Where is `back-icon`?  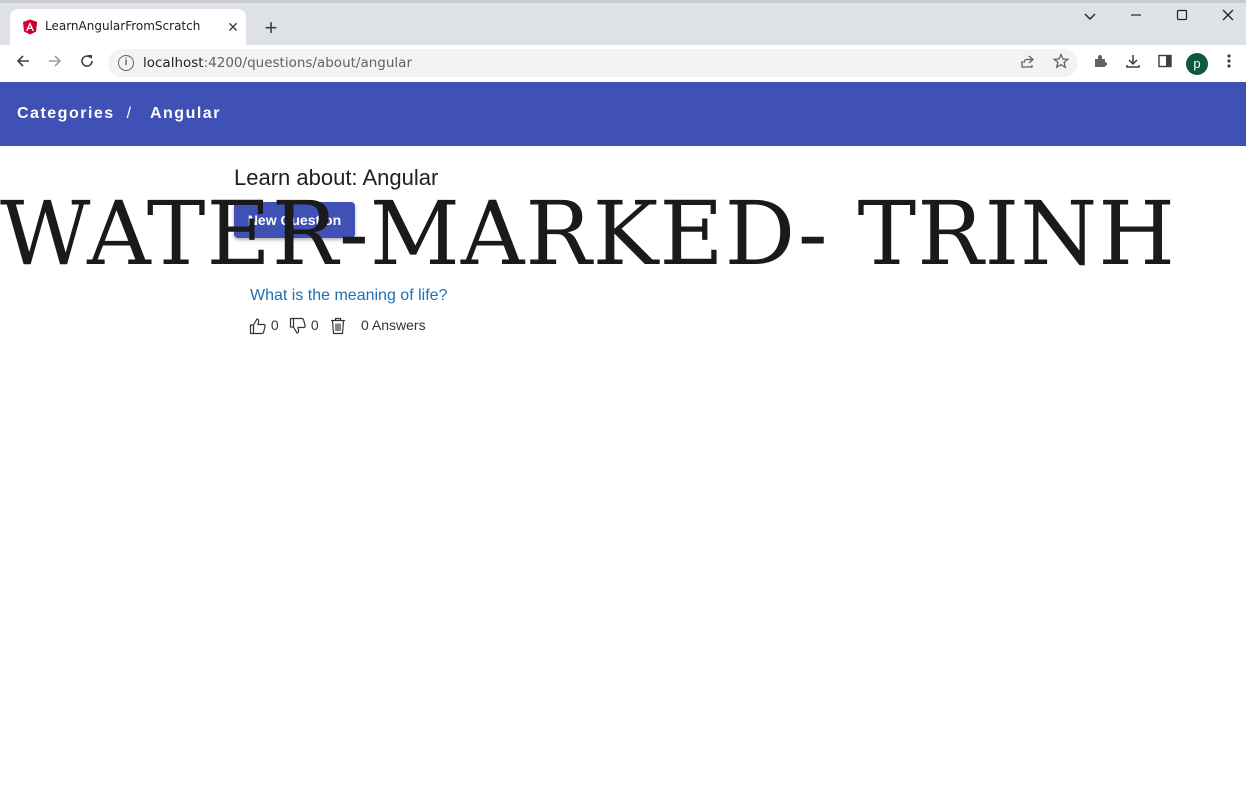
back-icon is located at coordinates (23, 63).